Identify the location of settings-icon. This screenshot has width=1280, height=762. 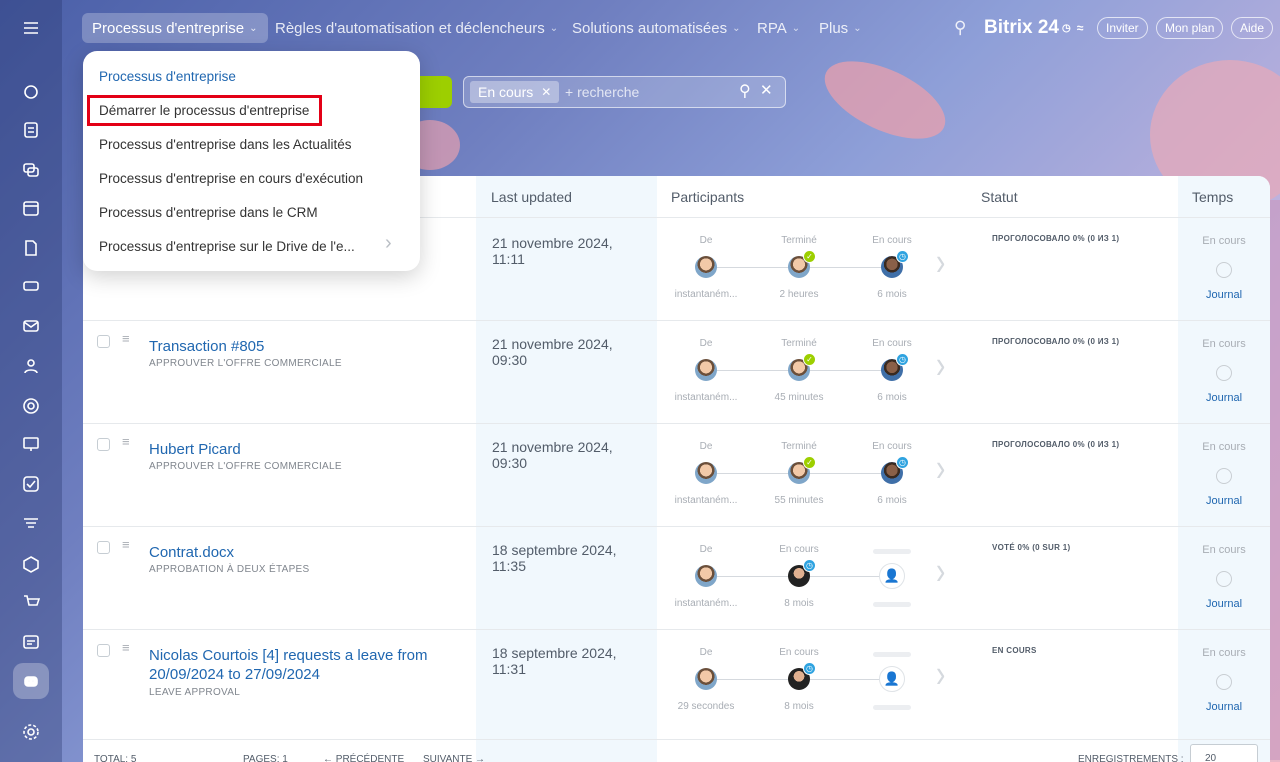
(31, 732).